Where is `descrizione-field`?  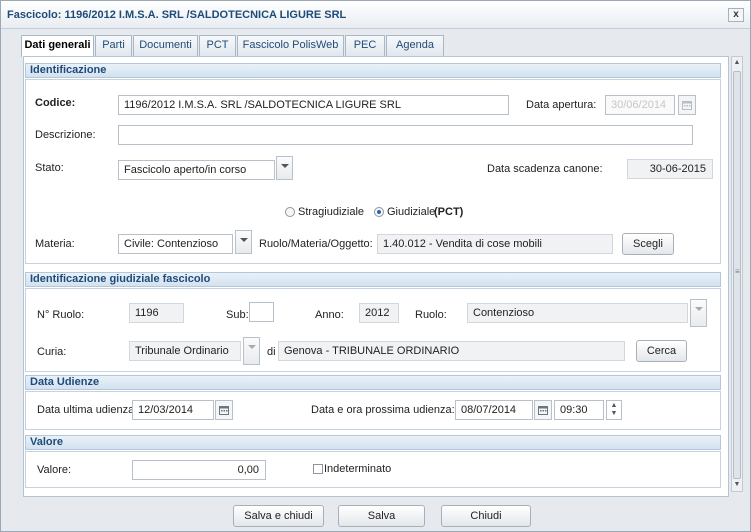 descrizione-field is located at coordinates (405, 135).